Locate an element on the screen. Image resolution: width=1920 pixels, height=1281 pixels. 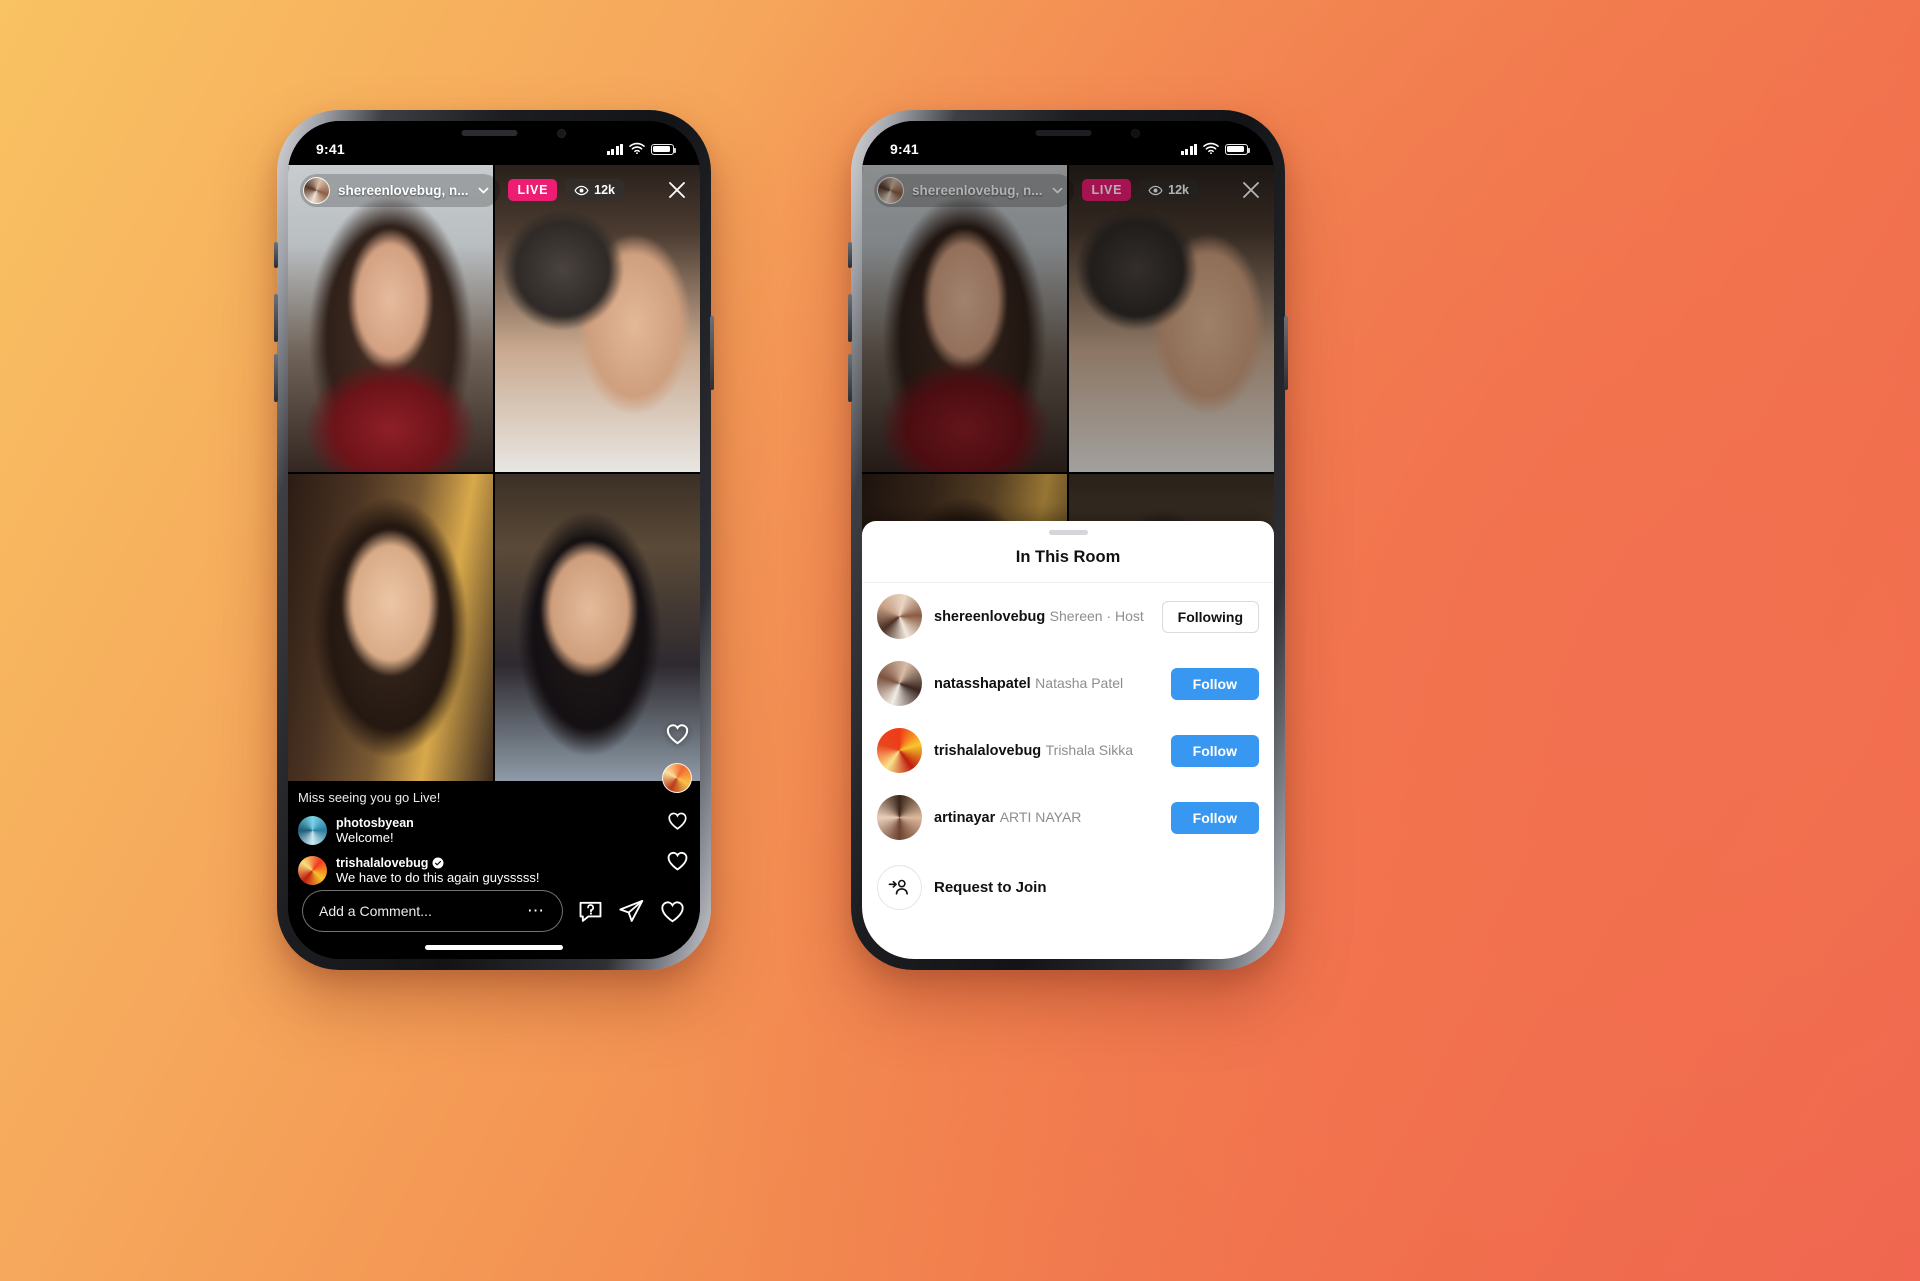
list-item: shereenlovebug Shereen · Host Following is located at coordinates (1068, 616).